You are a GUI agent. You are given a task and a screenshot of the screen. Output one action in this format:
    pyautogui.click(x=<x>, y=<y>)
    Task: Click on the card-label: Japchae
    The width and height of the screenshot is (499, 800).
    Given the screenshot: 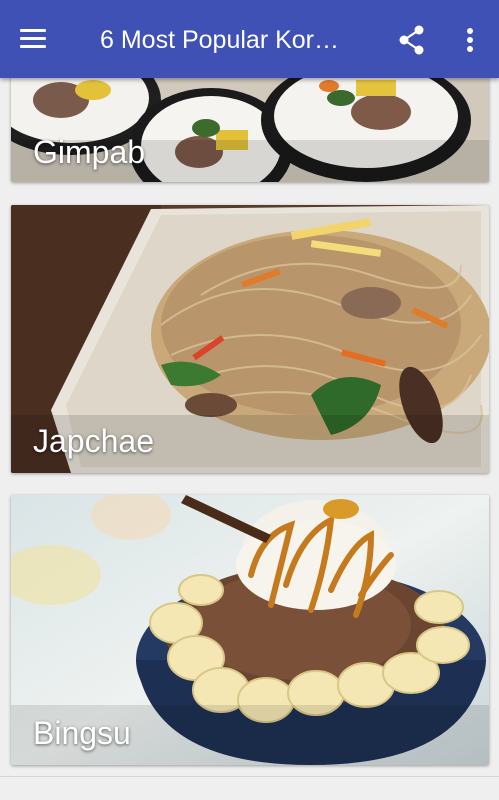 What is the action you would take?
    pyautogui.click(x=93, y=441)
    